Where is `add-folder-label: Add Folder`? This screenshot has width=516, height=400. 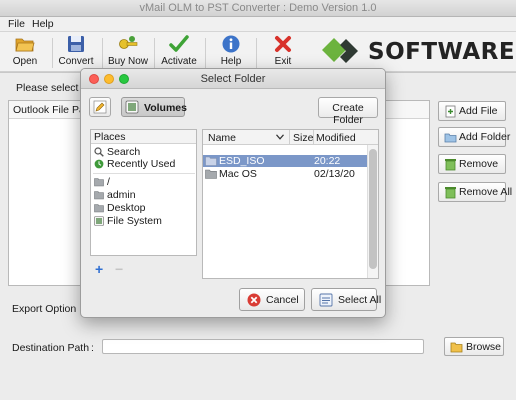 add-folder-label: Add Folder is located at coordinates (485, 137).